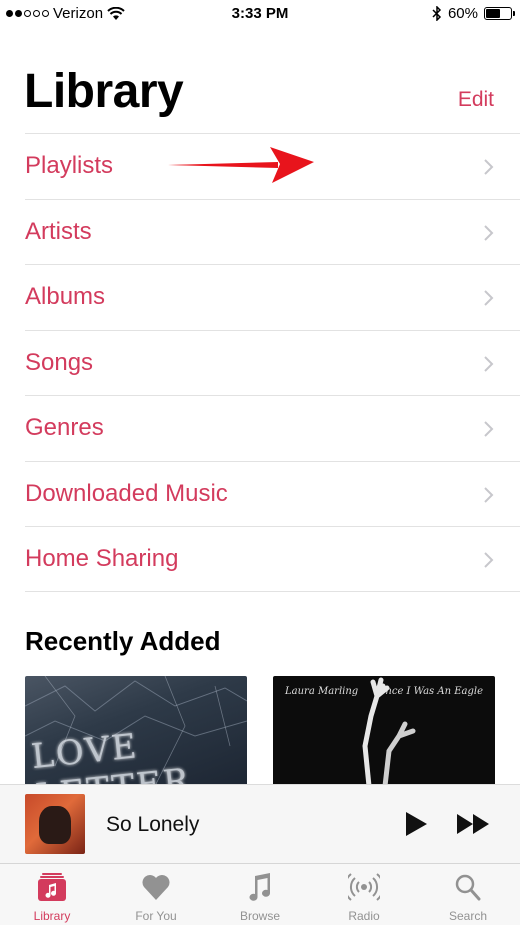  Describe the element at coordinates (126, 493) in the screenshot. I see `library-item-label: Downloaded Music` at that location.